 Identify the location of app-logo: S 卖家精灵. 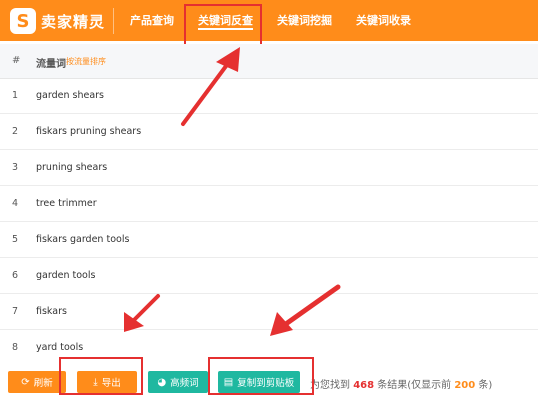
(57, 21).